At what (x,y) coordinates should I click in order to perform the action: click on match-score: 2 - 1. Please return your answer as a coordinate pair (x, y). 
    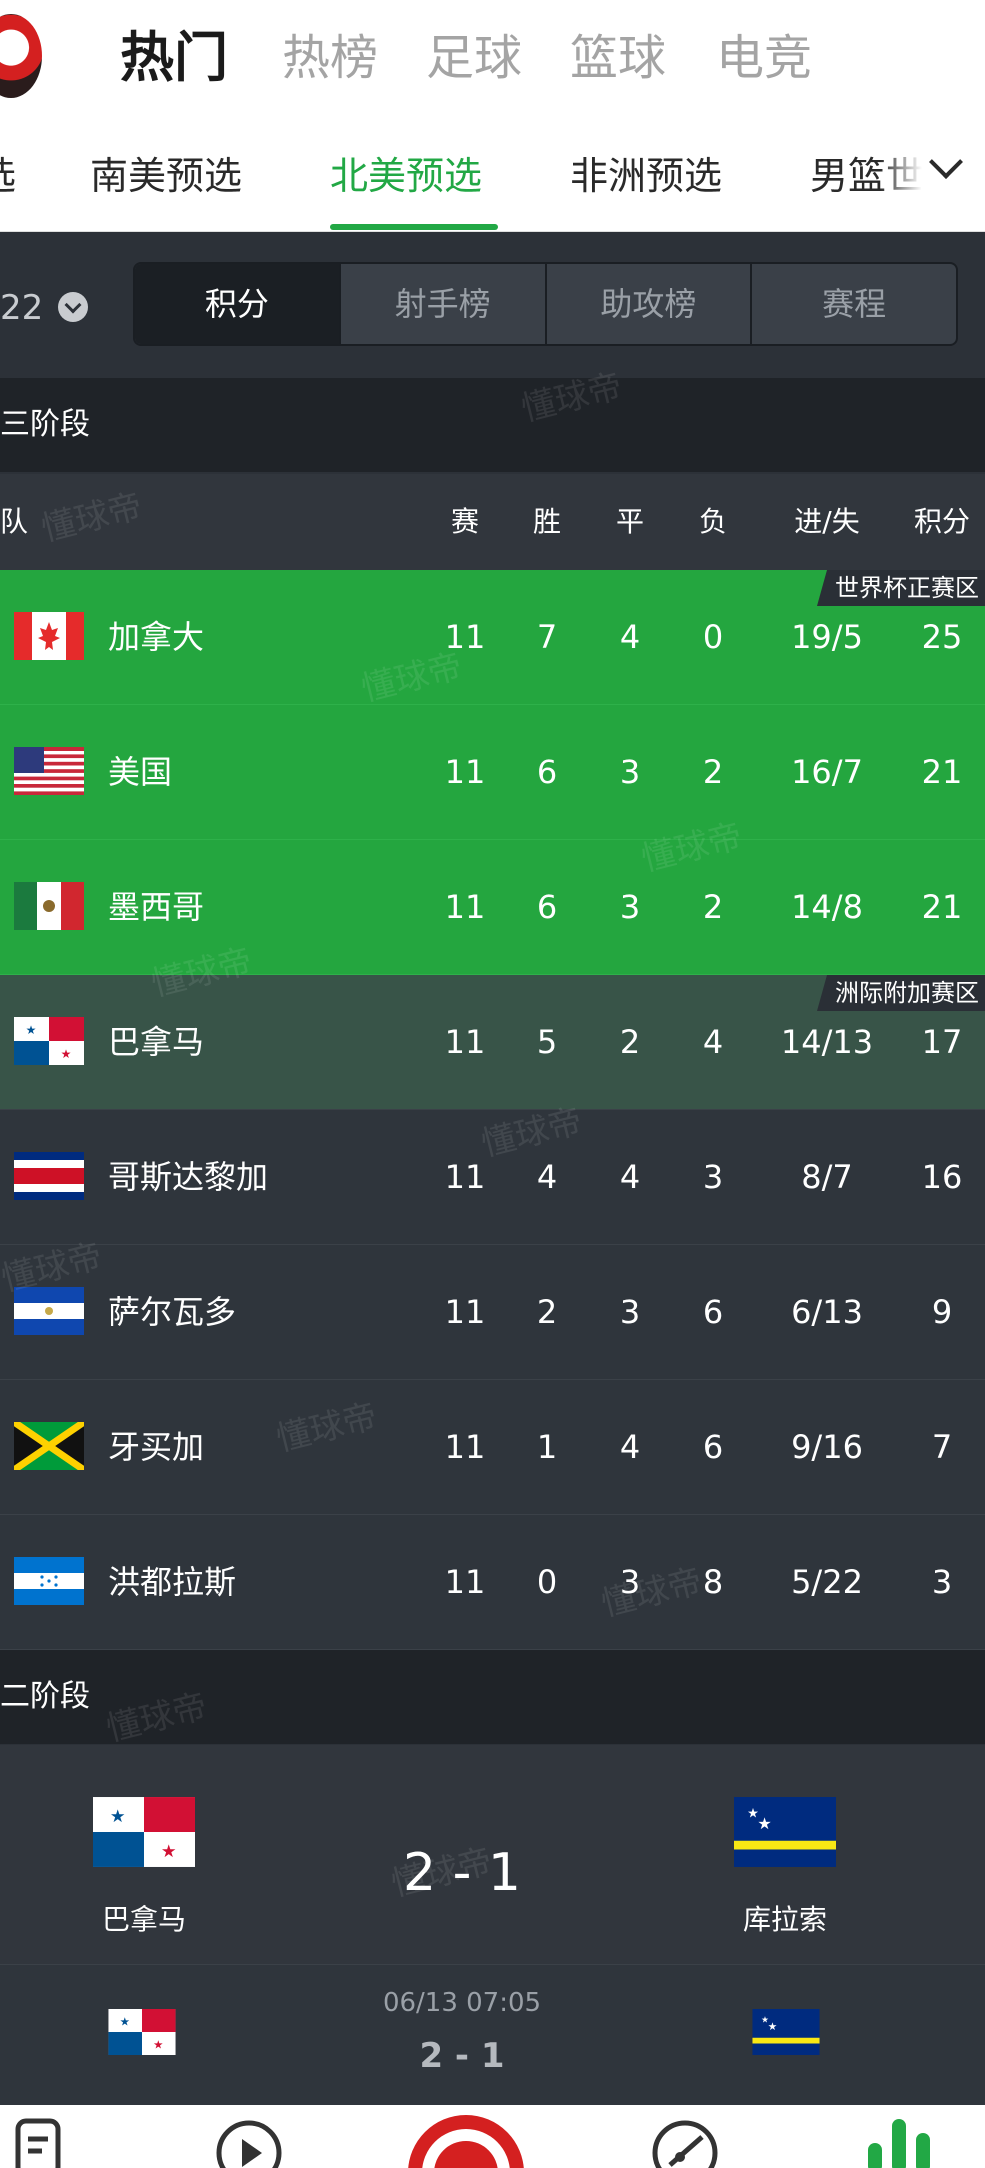
    Looking at the image, I should click on (462, 2056).